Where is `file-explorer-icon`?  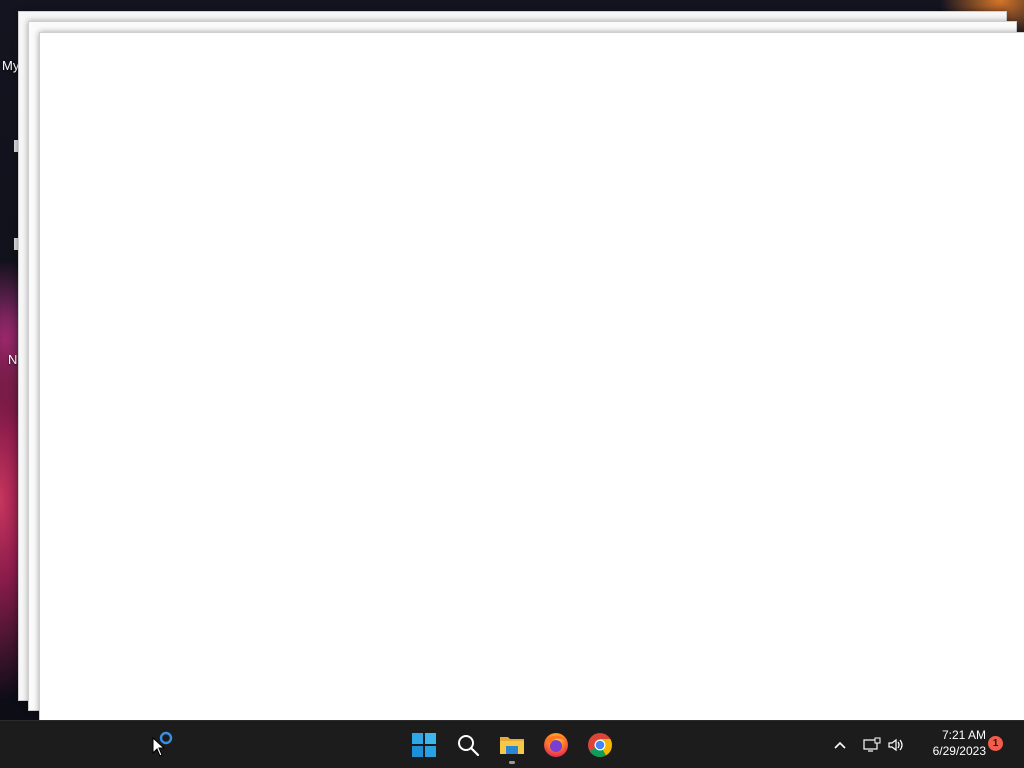 file-explorer-icon is located at coordinates (512, 745).